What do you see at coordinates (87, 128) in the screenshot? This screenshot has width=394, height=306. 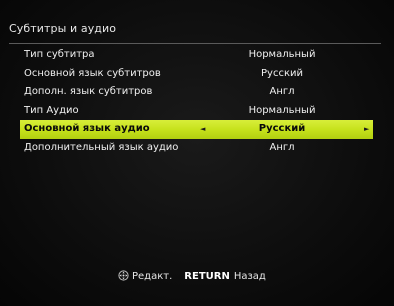 I see `setting-label: Основной язык аудио` at bounding box center [87, 128].